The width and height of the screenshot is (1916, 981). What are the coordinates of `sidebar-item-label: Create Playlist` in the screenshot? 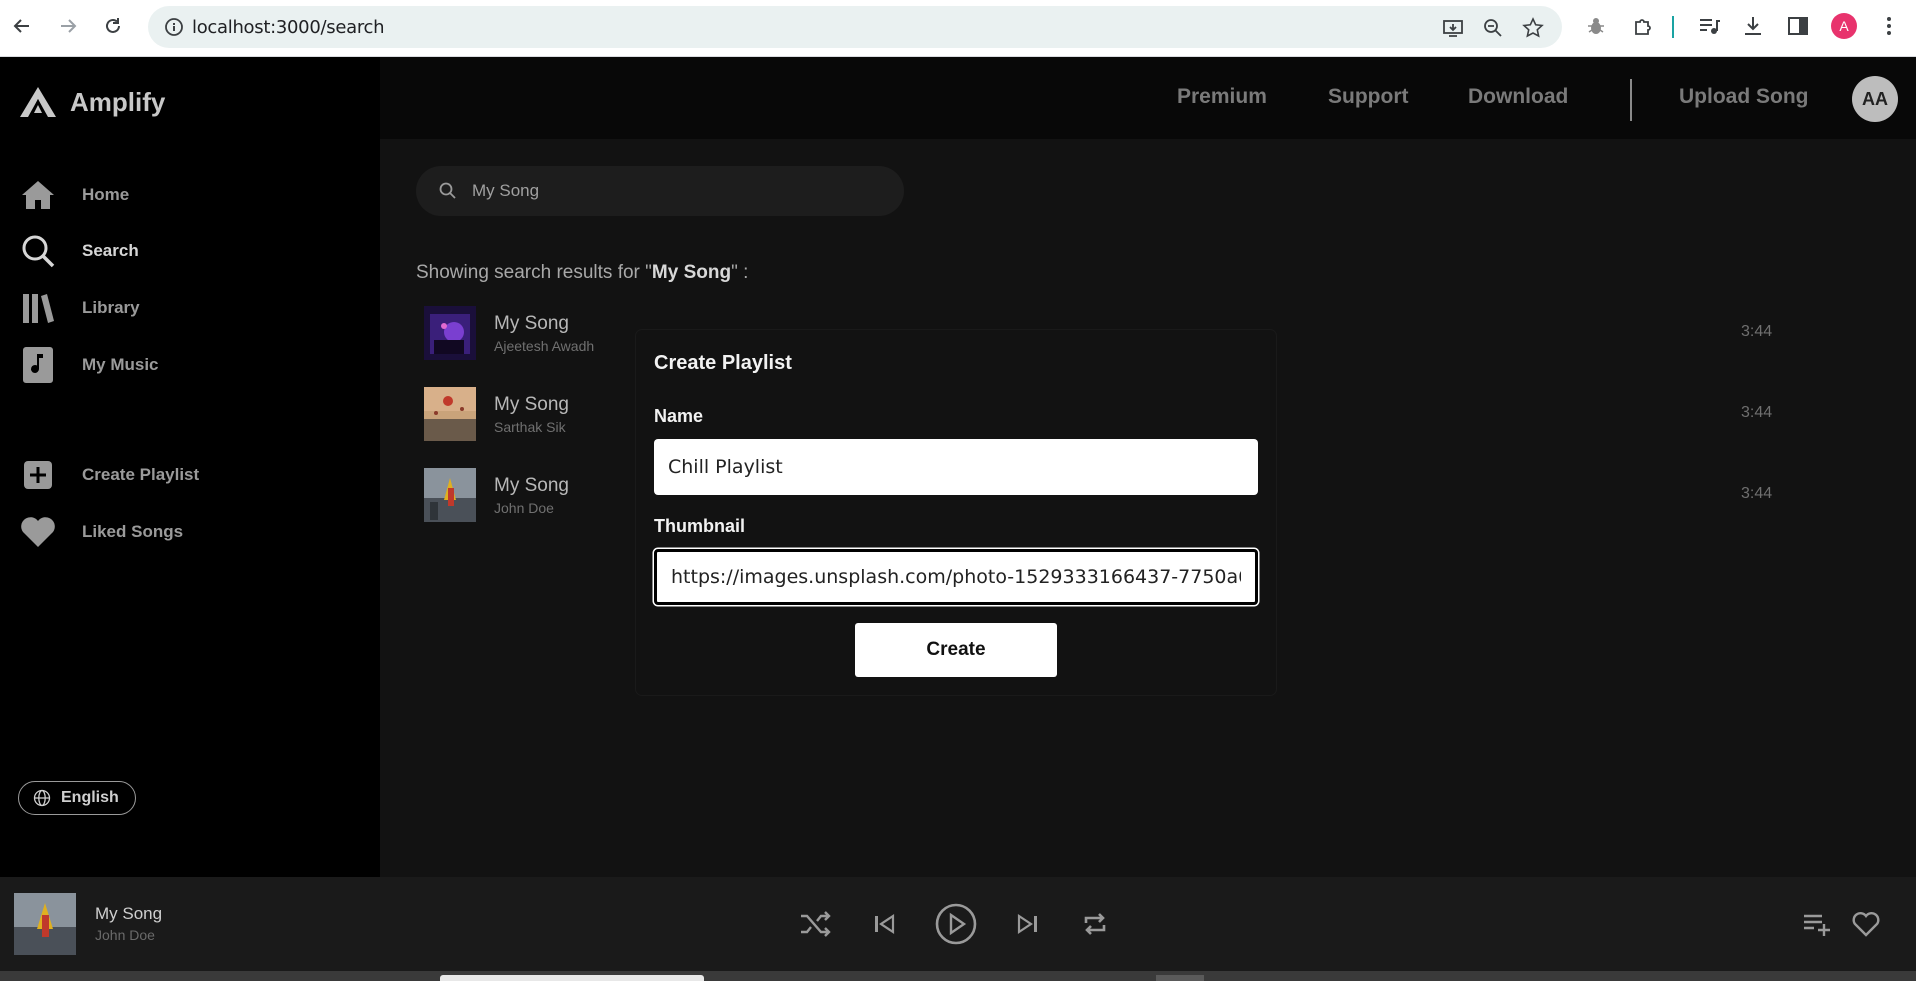 It's located at (141, 474).